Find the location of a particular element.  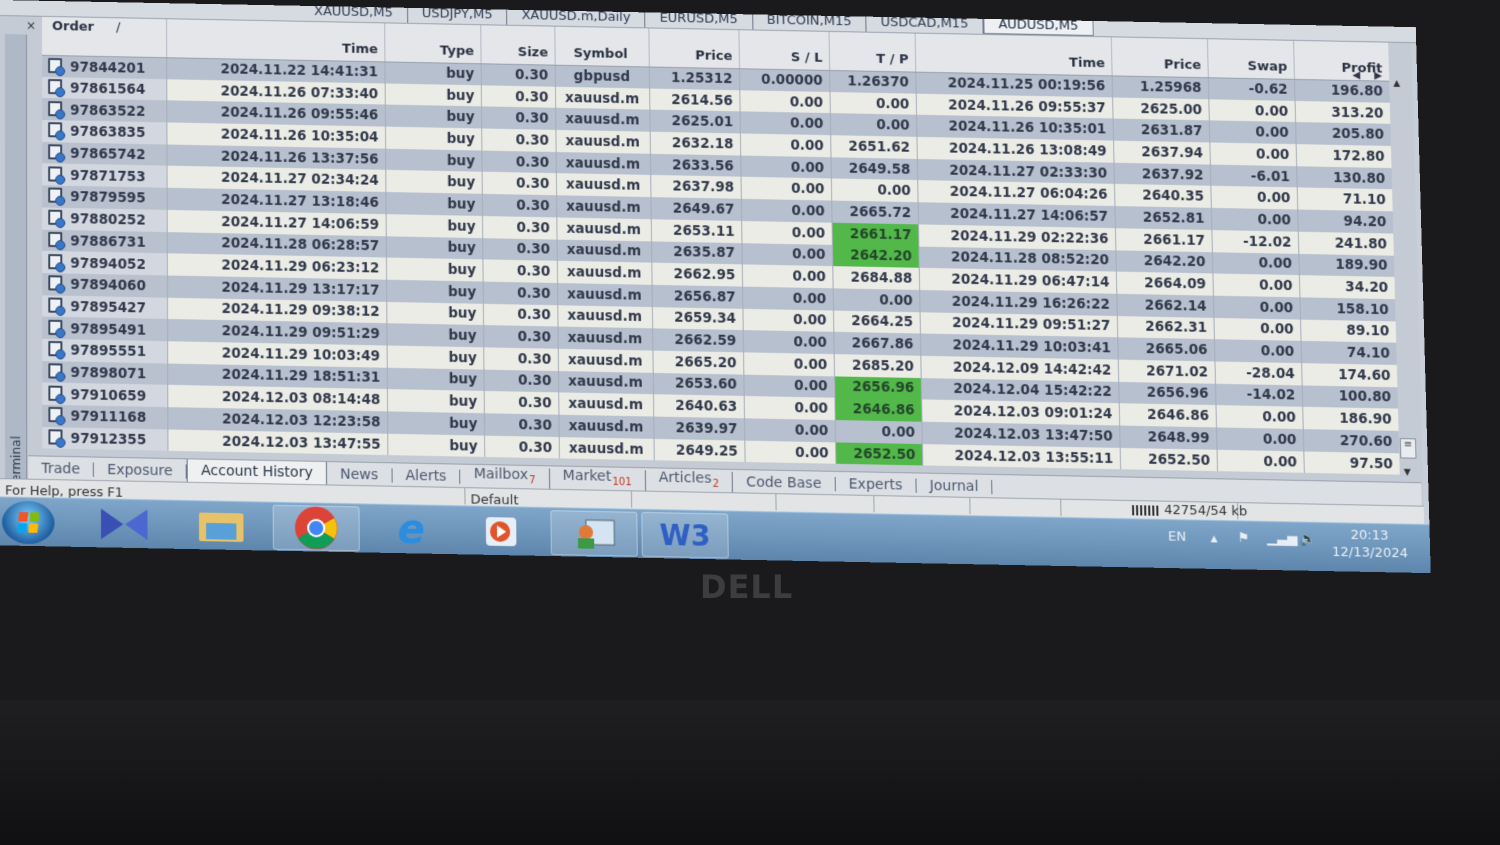

profit-cell: 189.90 is located at coordinates (1346, 265).